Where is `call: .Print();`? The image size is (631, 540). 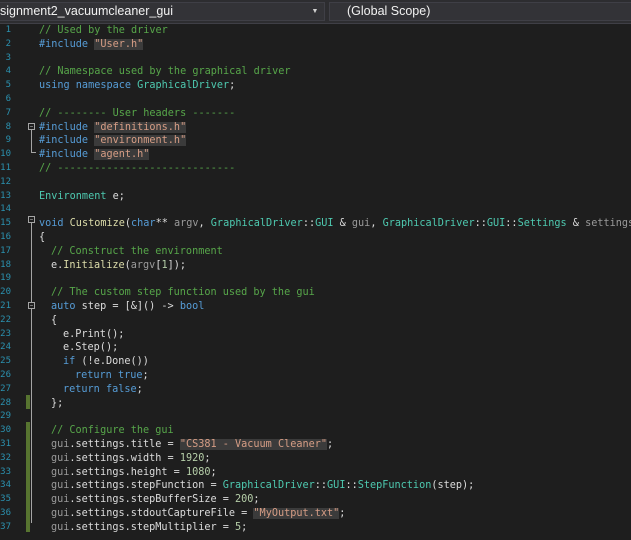
call: .Print(); is located at coordinates (97, 334).